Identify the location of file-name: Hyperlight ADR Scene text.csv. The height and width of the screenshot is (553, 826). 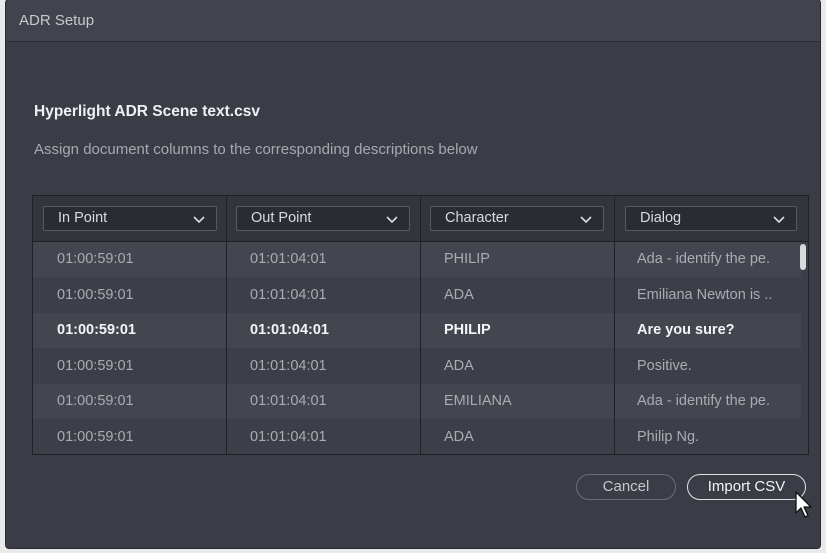
(147, 111).